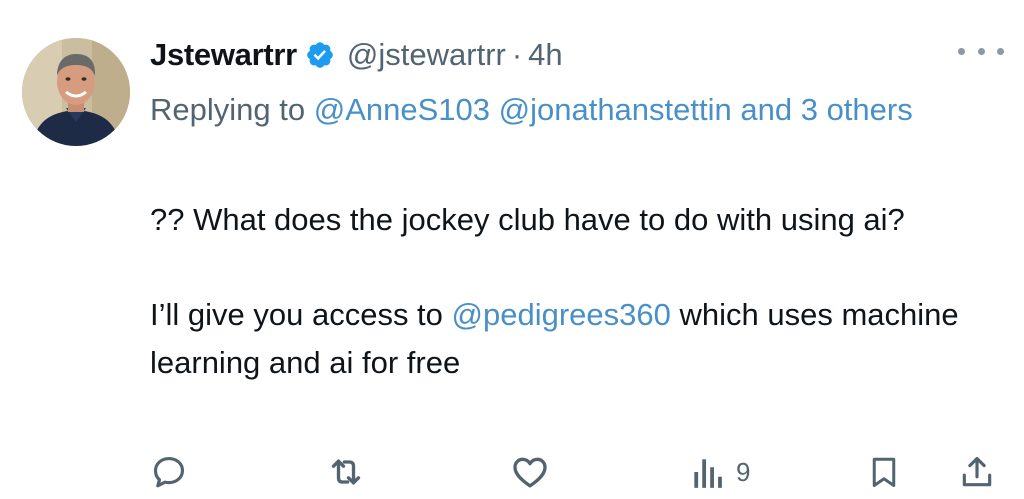  What do you see at coordinates (561, 314) in the screenshot?
I see `mention-pedigrees360: @pedigrees360` at bounding box center [561, 314].